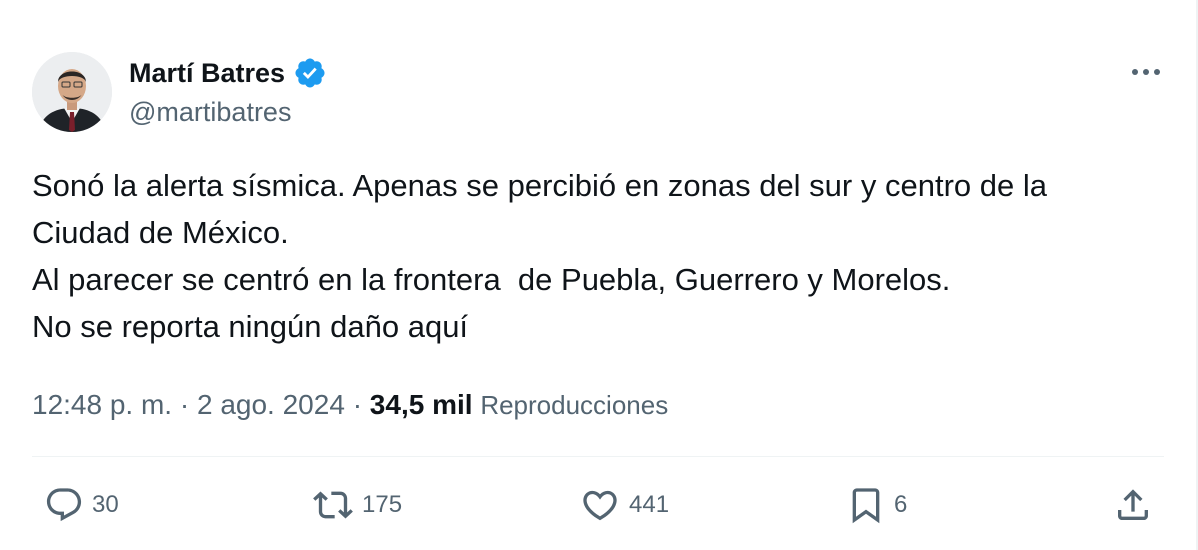  Describe the element at coordinates (574, 405) in the screenshot. I see `views-label: Reproducciones` at that location.